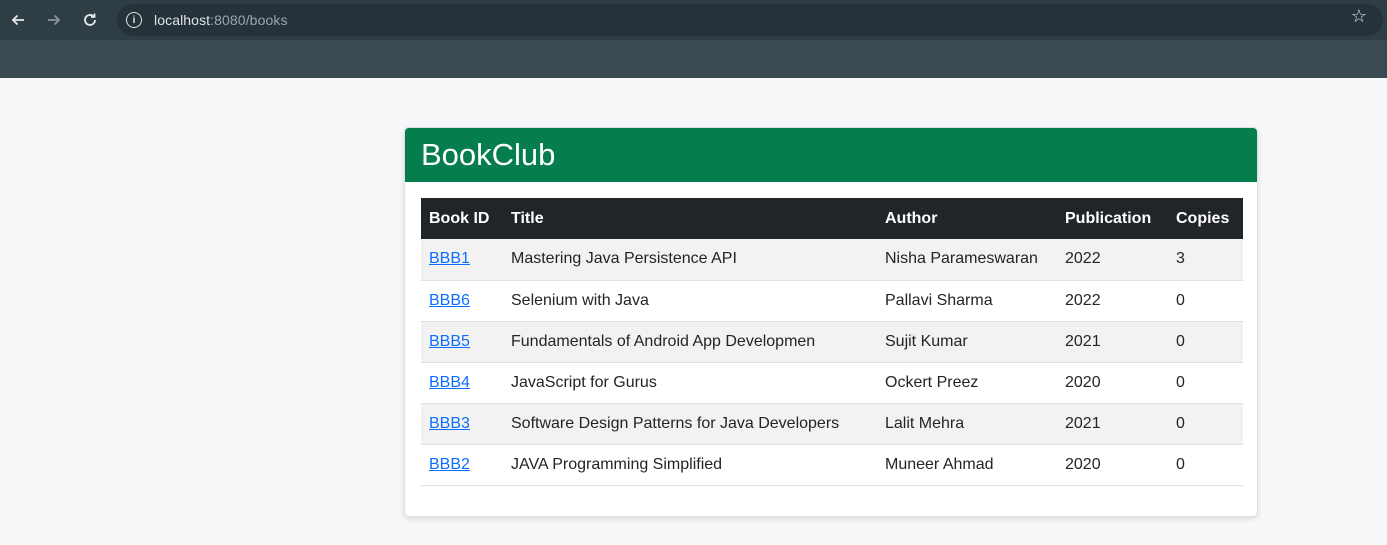 The height and width of the screenshot is (545, 1387). Describe the element at coordinates (449, 382) in the screenshot. I see `book-id-link: BBB4` at that location.